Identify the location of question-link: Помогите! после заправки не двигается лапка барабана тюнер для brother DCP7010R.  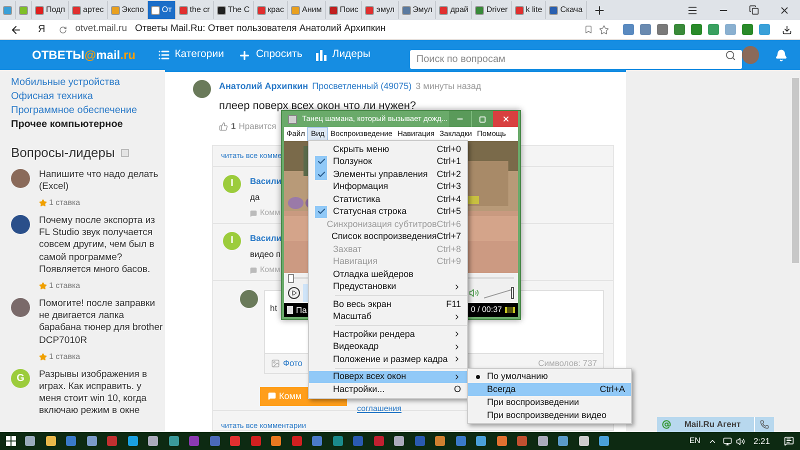
(101, 322).